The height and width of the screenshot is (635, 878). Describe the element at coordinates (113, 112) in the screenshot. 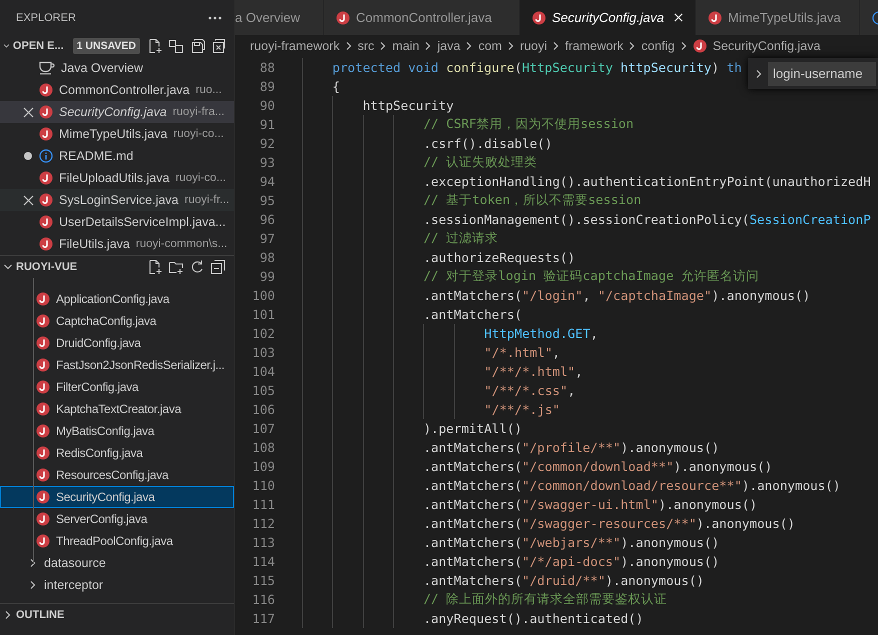

I see `file-name: SecurityConfig.java` at that location.